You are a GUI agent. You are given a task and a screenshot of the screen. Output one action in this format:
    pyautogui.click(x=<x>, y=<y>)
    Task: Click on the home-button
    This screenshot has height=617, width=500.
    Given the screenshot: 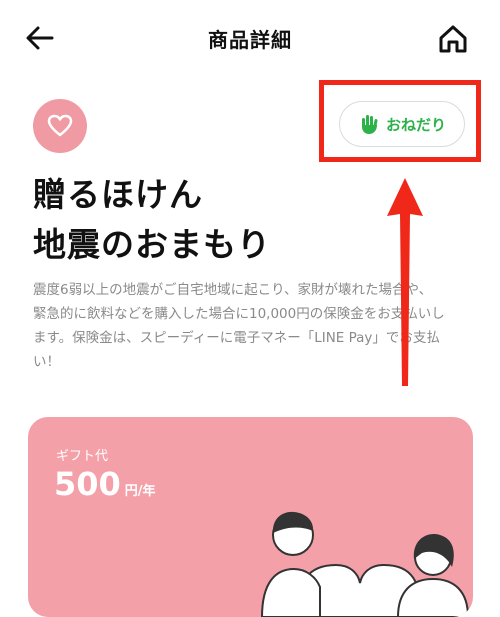 What is the action you would take?
    pyautogui.click(x=453, y=39)
    